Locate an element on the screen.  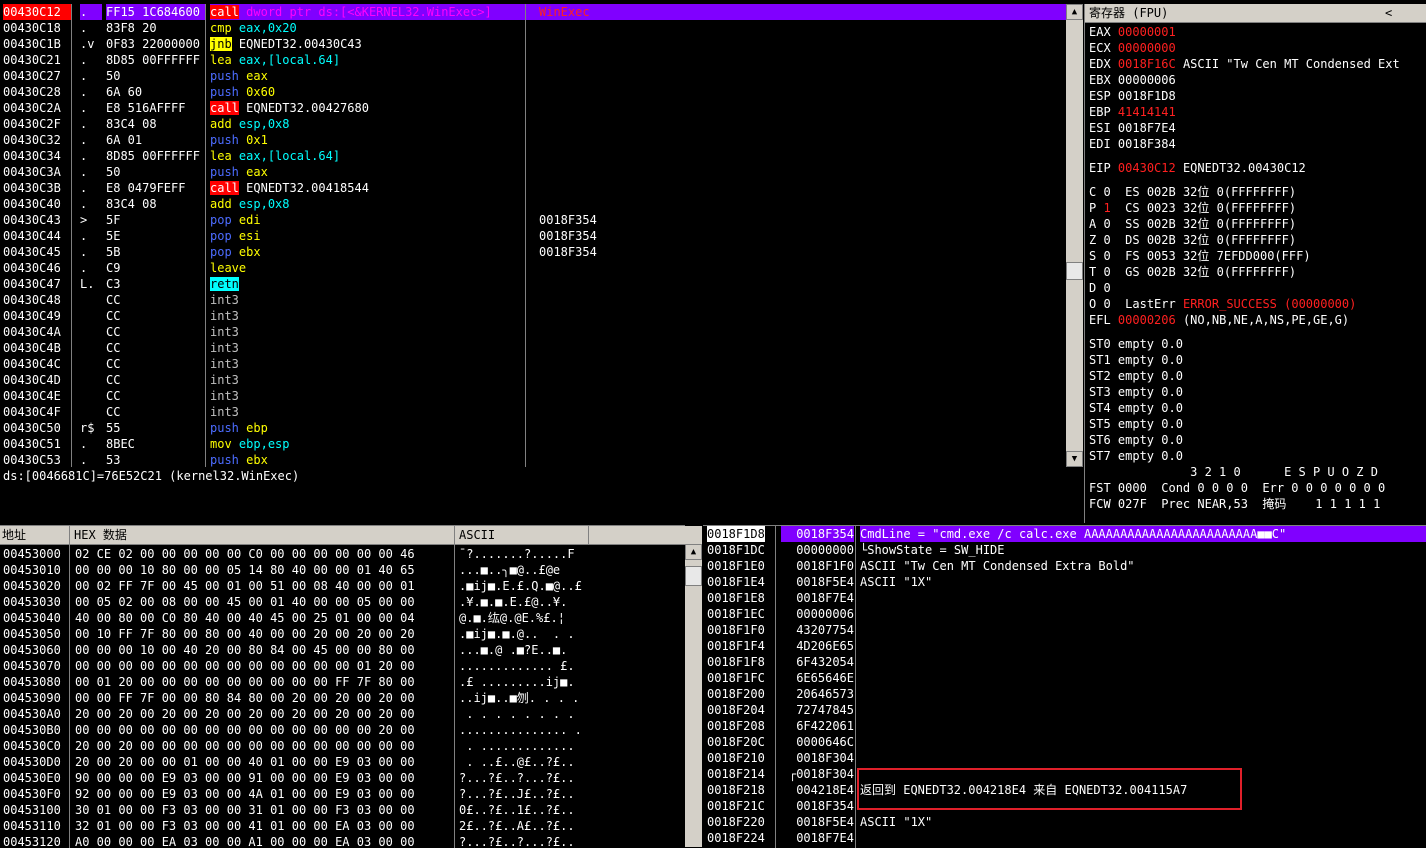
disasm-row: 00430C32. 6A 01 push 0x1 is located at coordinates (533, 140).